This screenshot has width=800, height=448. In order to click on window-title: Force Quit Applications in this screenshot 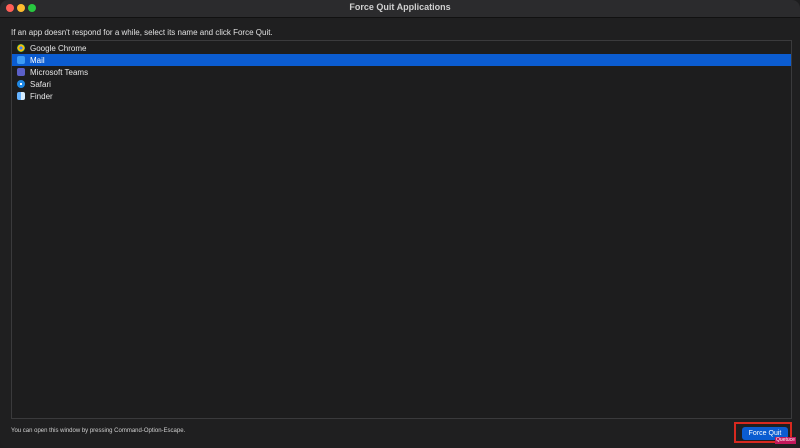, I will do `click(400, 7)`.